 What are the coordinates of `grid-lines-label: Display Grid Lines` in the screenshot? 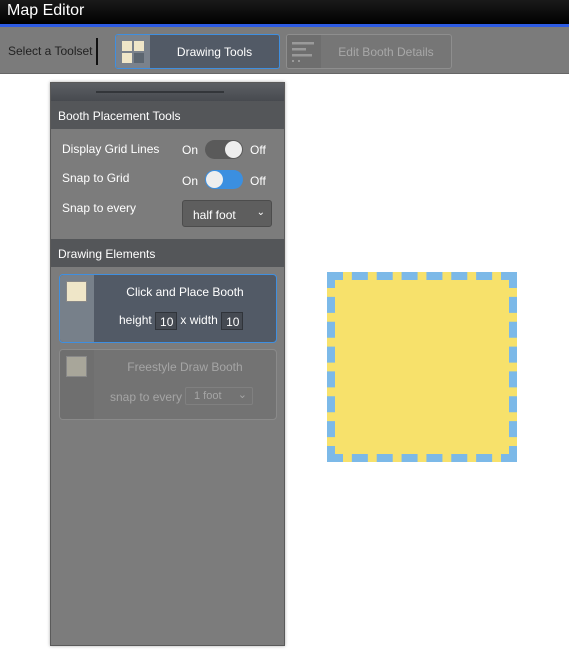 It's located at (111, 149).